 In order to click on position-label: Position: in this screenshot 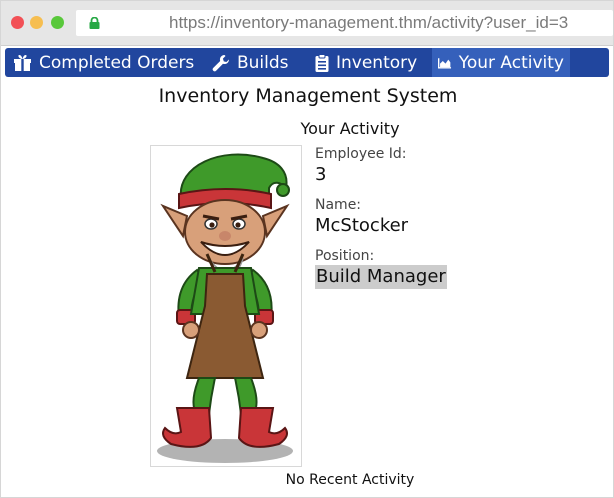, I will do `click(345, 256)`.